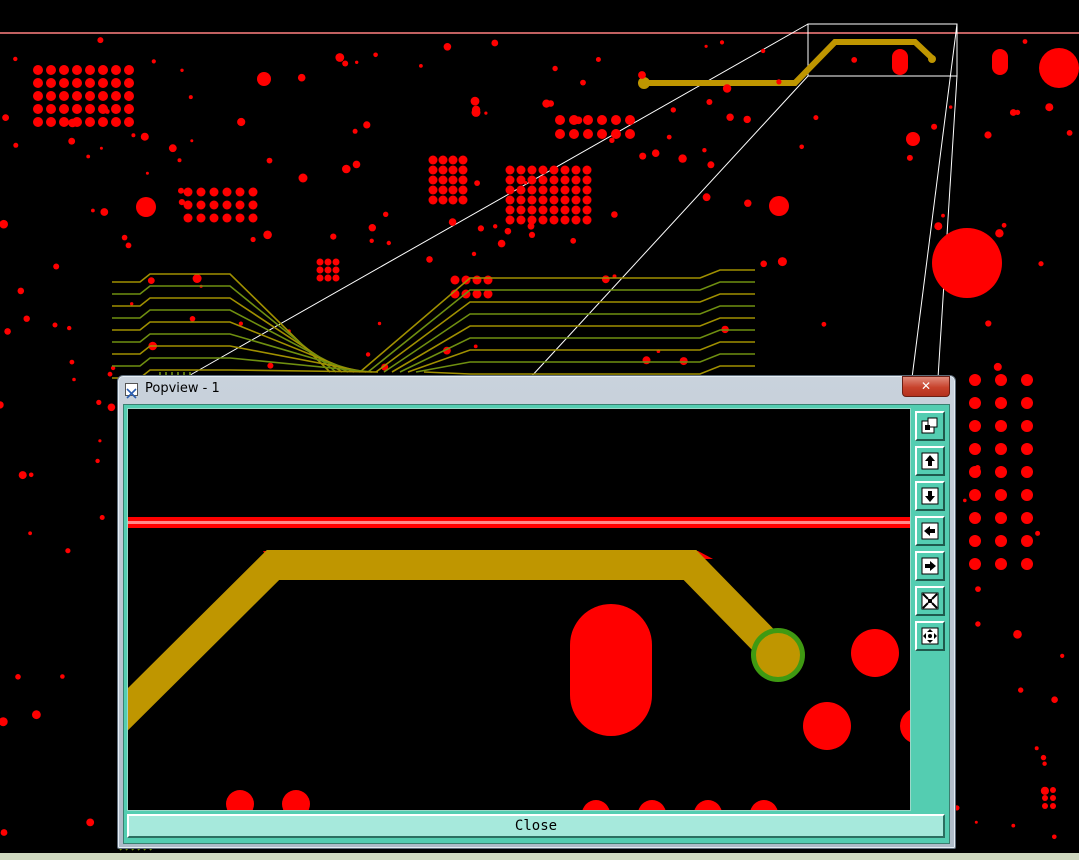  I want to click on pan-up-button, so click(930, 461).